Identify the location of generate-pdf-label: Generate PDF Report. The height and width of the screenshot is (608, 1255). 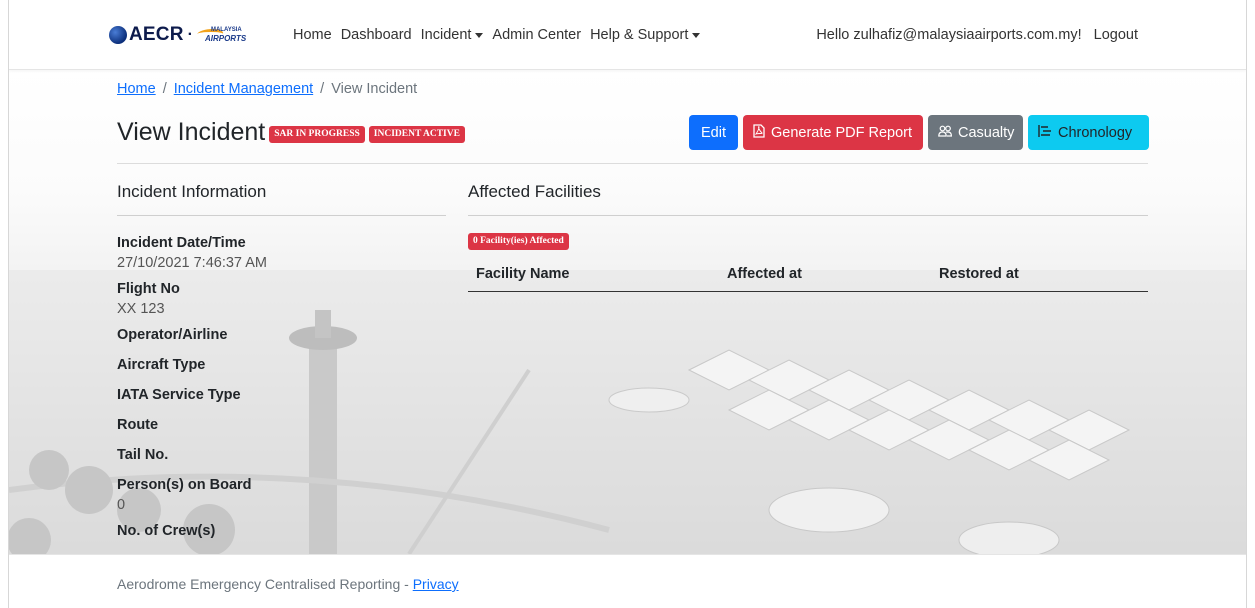
(842, 132).